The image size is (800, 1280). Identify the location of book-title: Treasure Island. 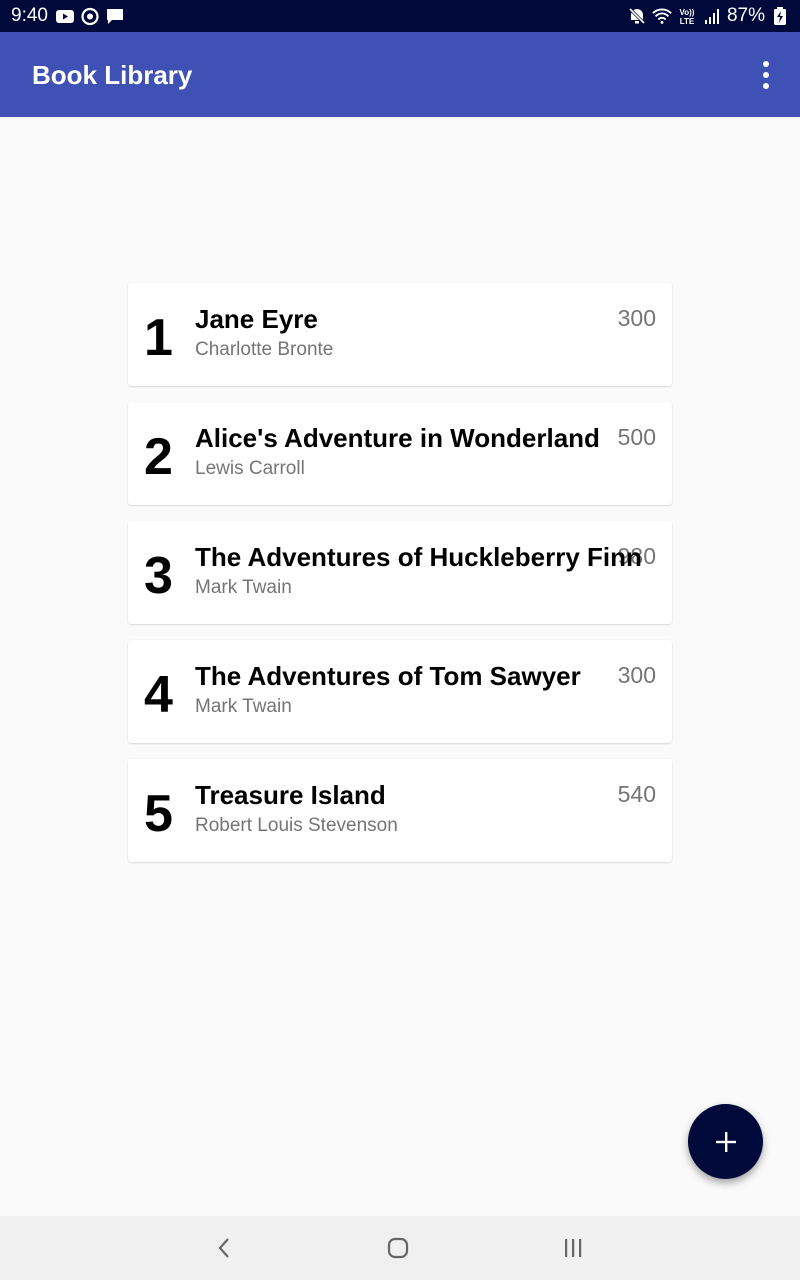
(290, 795).